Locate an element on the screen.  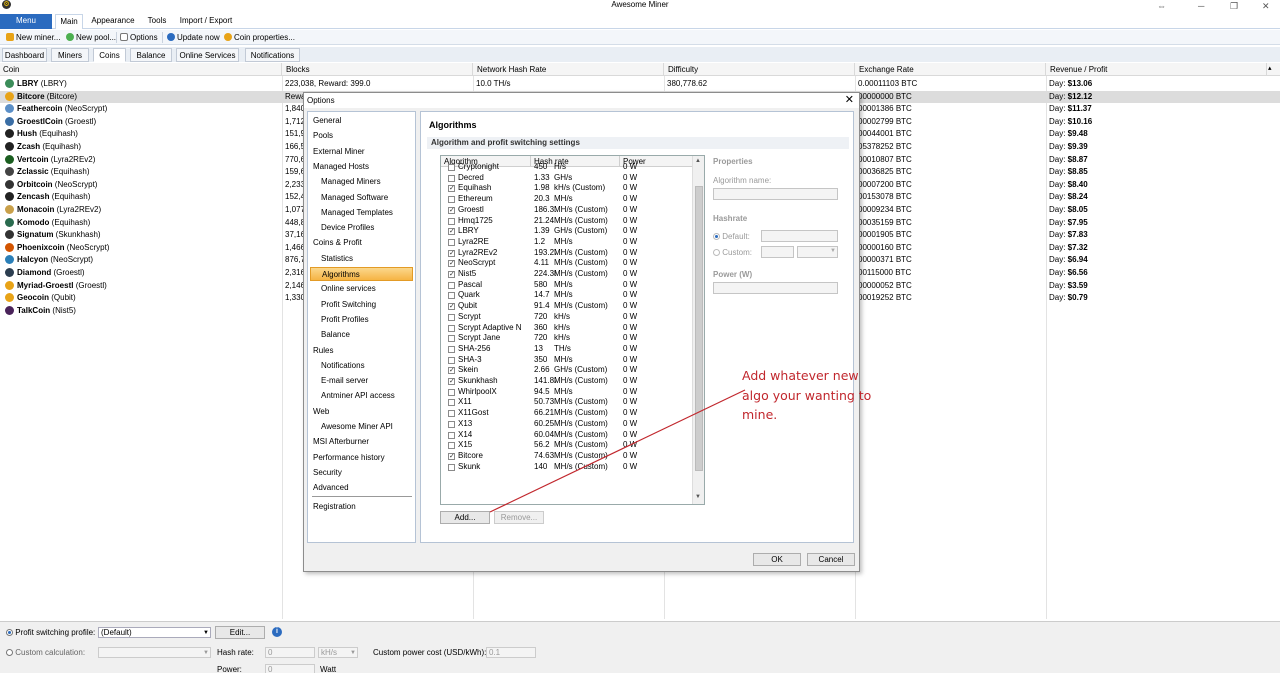
annotation-arrow-line is located at coordinates (617, 451).